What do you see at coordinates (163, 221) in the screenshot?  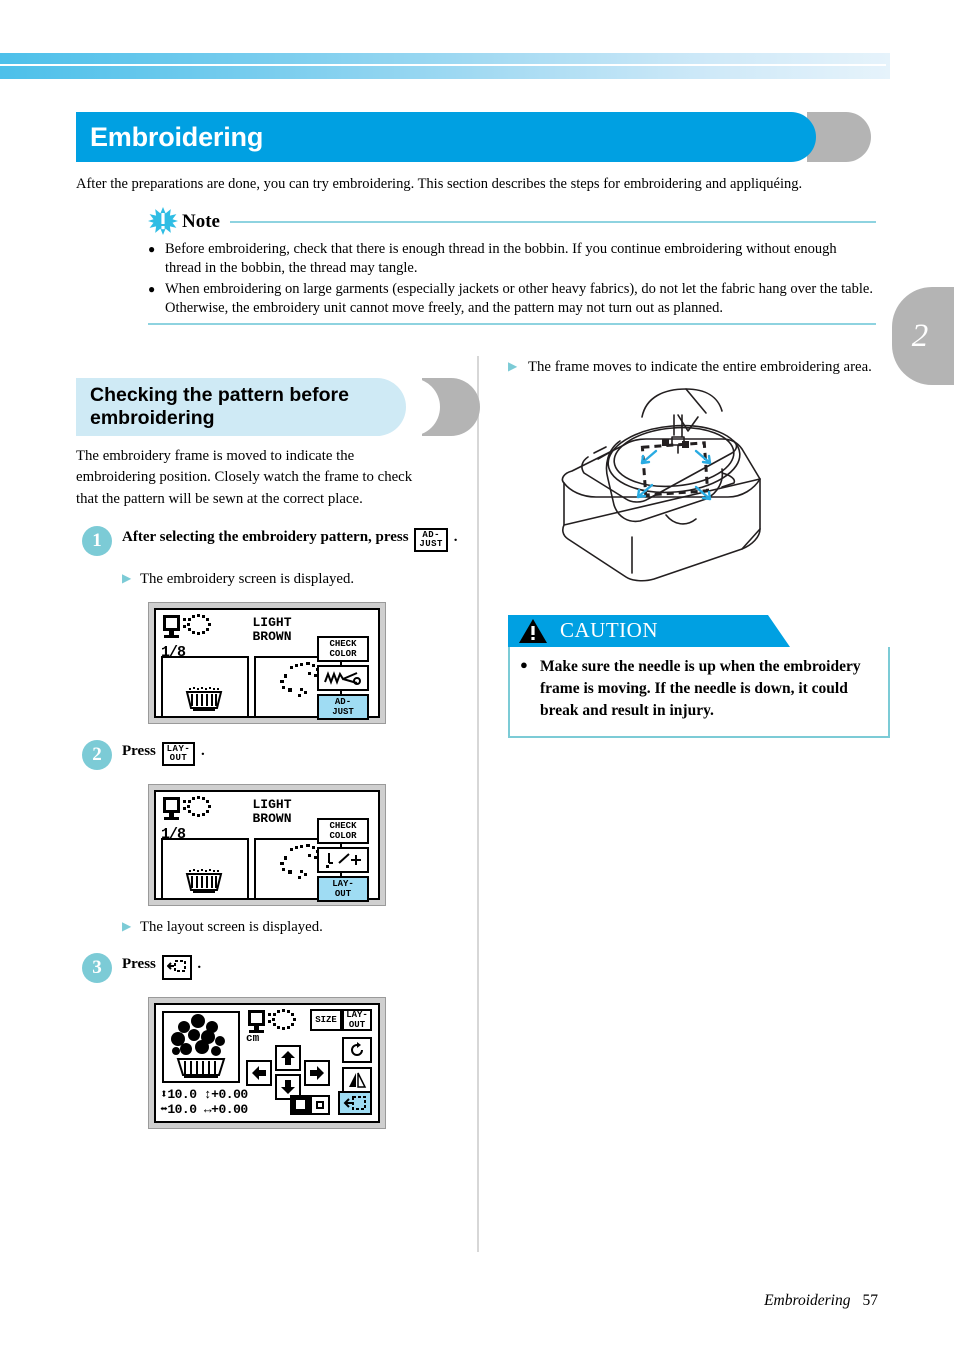 I see `starburst-exclamation-icon` at bounding box center [163, 221].